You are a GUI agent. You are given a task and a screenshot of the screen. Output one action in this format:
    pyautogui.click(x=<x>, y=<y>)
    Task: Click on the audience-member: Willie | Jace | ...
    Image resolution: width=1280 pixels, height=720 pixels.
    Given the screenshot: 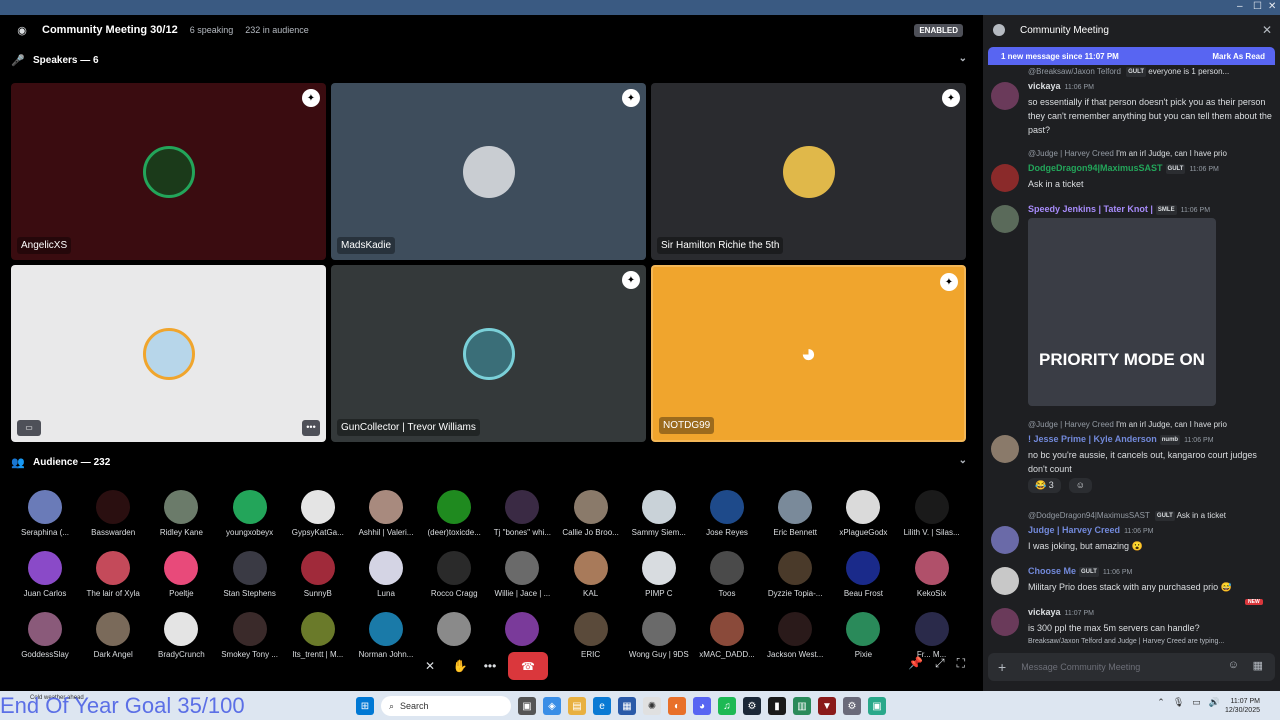 What is the action you would take?
    pyautogui.click(x=522, y=574)
    